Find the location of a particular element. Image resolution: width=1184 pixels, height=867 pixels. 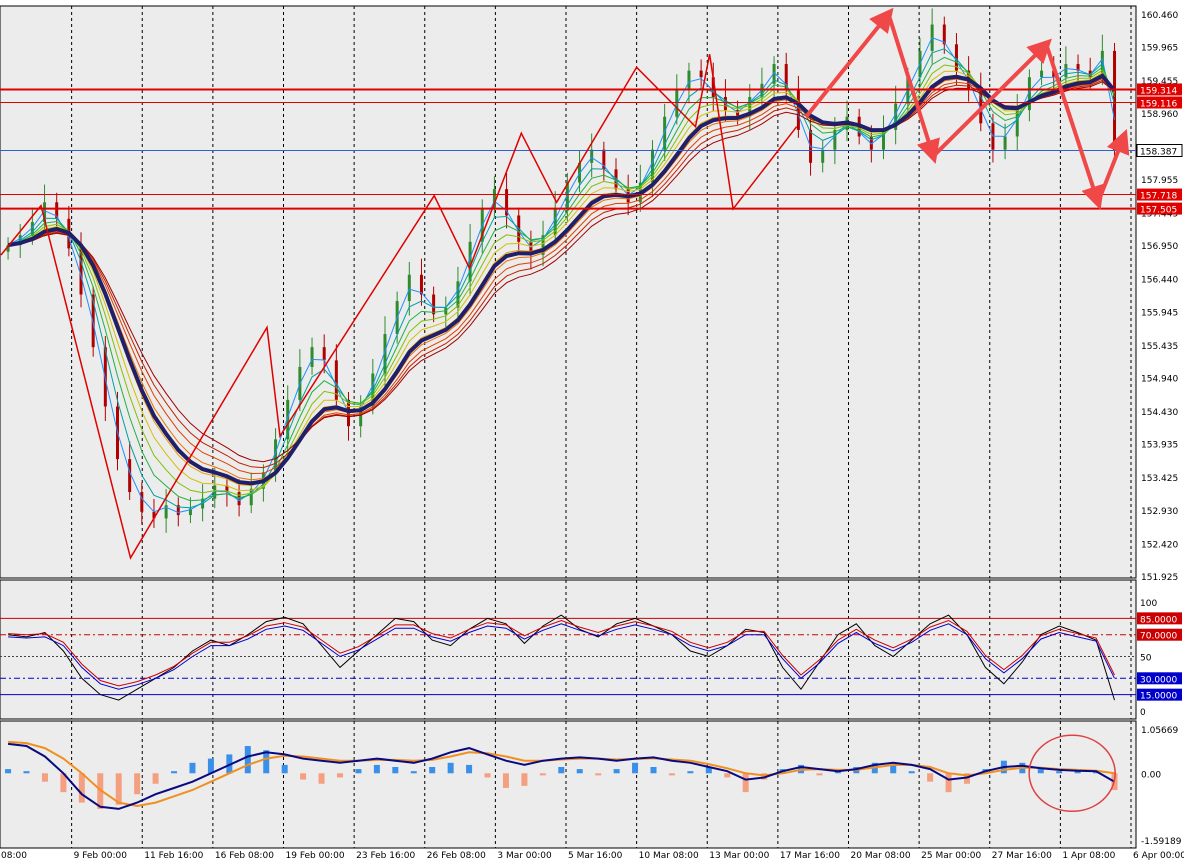

macd-axis-label: 0.00 is located at coordinates (1151, 775).